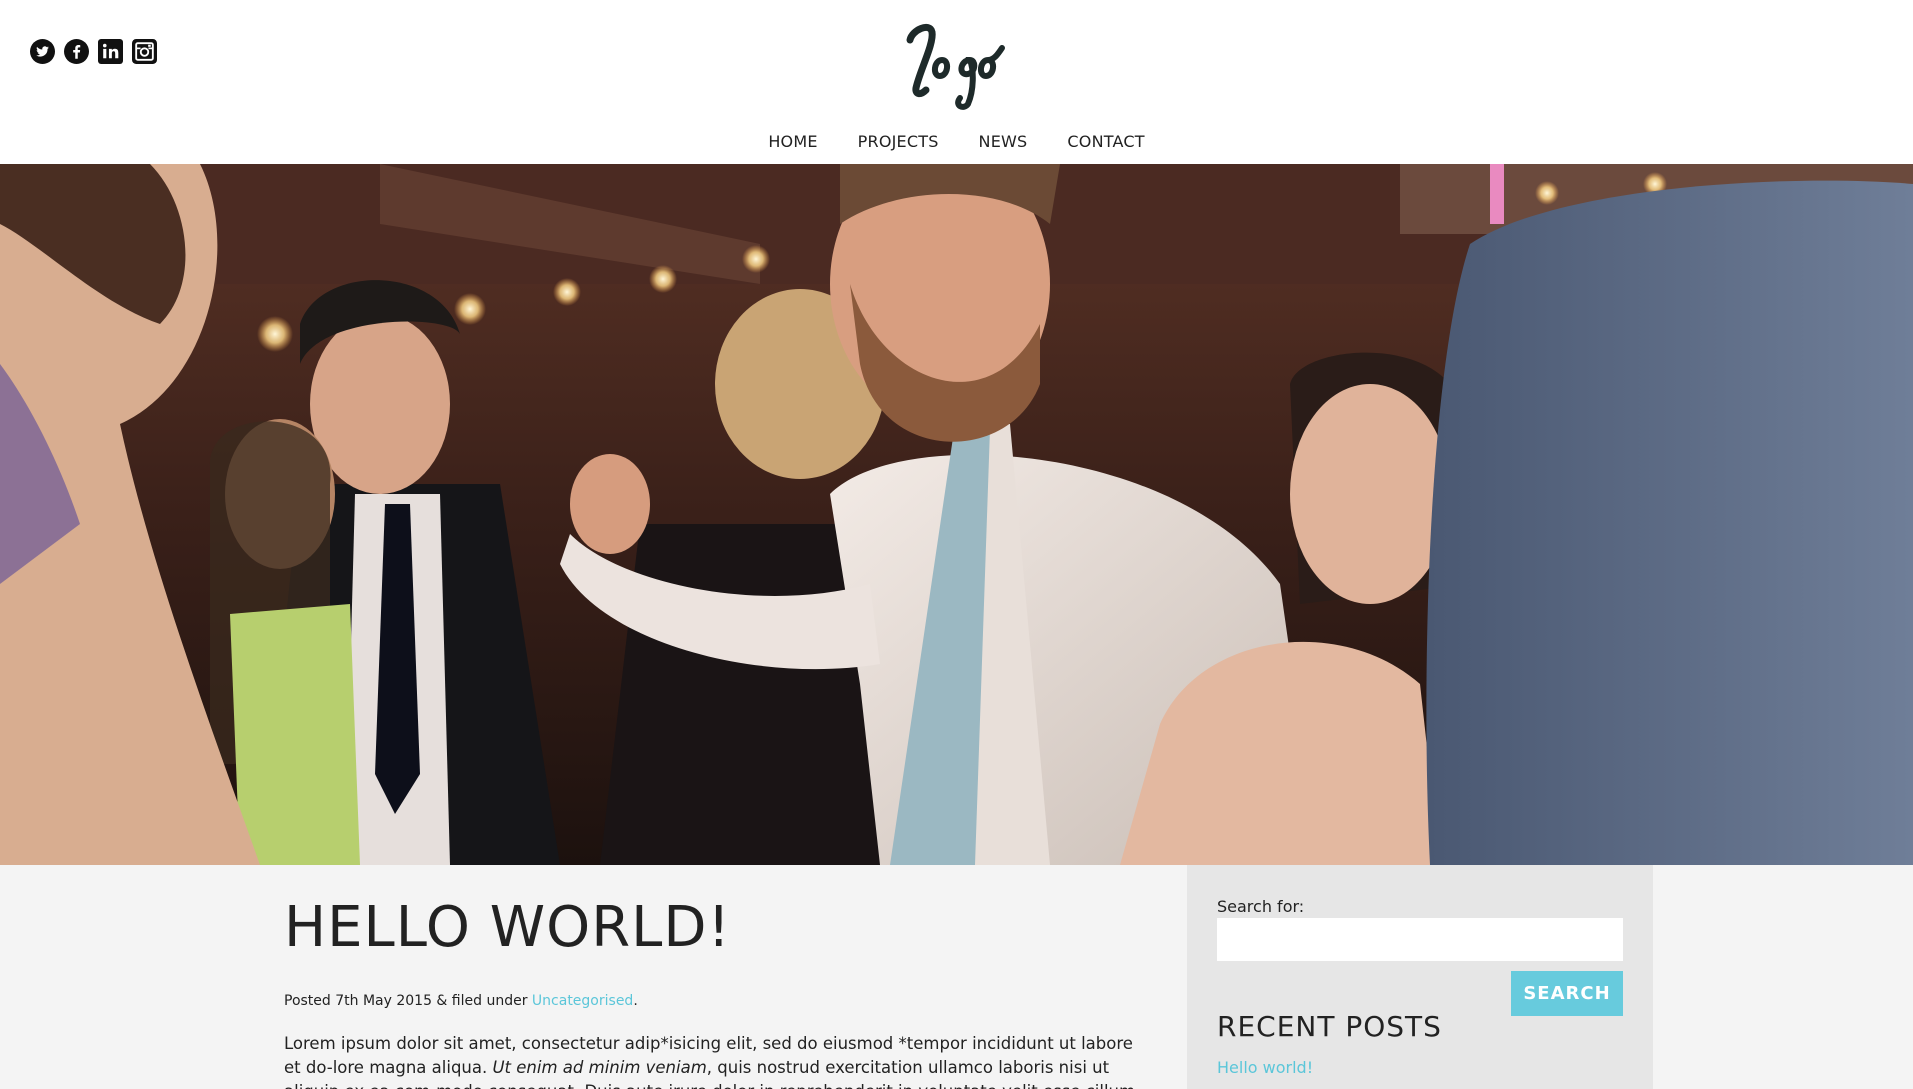 Image resolution: width=1913 pixels, height=1089 pixels. I want to click on twitter-link, so click(42, 51).